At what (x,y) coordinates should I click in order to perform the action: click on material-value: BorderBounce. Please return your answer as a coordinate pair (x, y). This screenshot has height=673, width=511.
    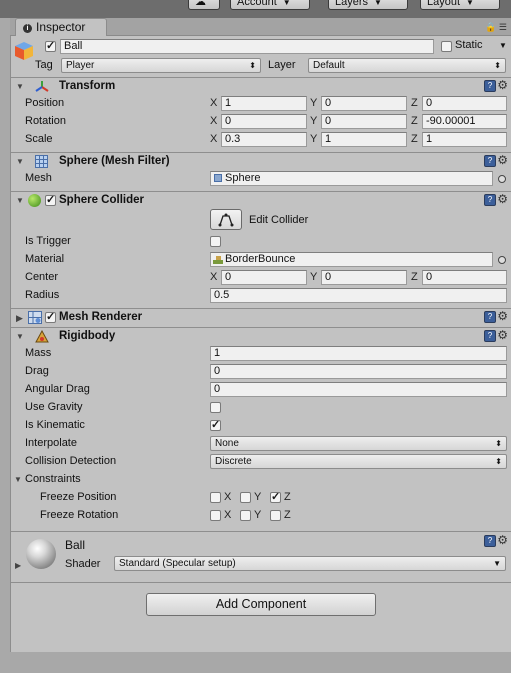
    Looking at the image, I should click on (260, 259).